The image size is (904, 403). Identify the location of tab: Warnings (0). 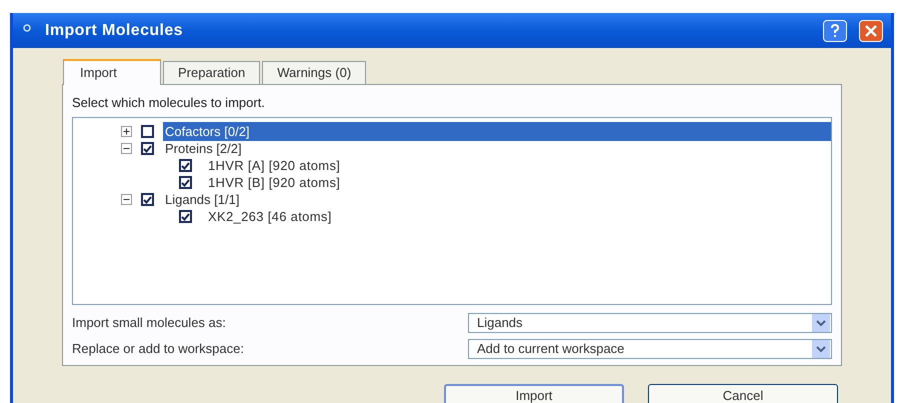
(314, 72).